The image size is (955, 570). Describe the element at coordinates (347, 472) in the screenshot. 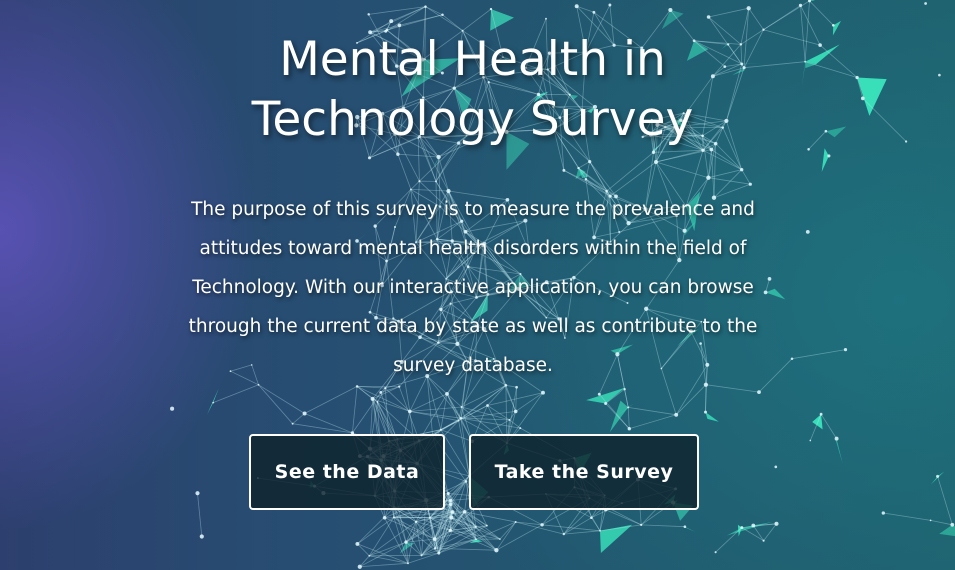

I see `see-the-data-button: See the Data` at that location.